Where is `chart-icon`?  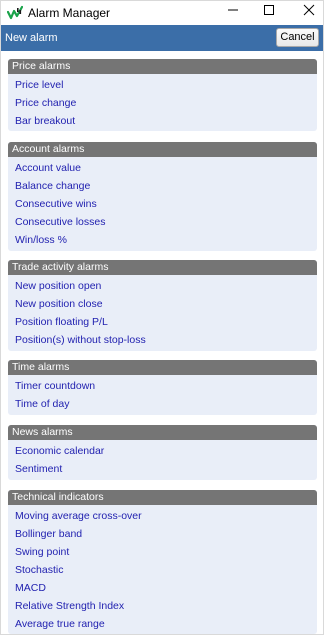 chart-icon is located at coordinates (15, 13).